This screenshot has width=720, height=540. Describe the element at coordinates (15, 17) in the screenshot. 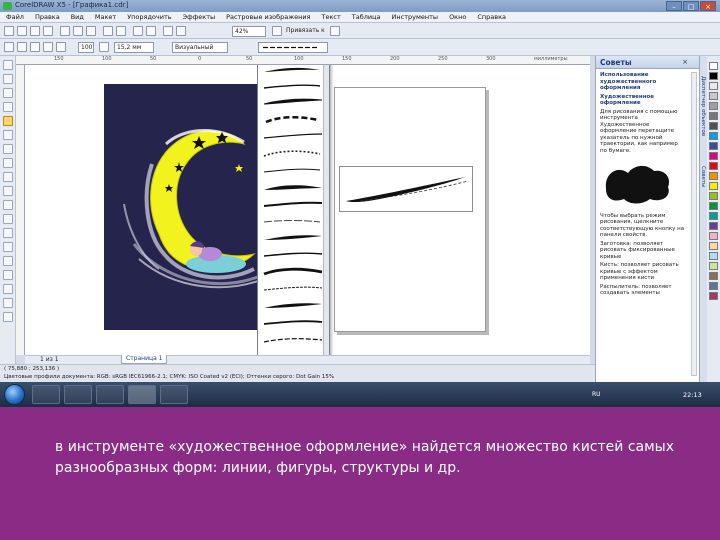

I see `menu-file: Файл` at that location.